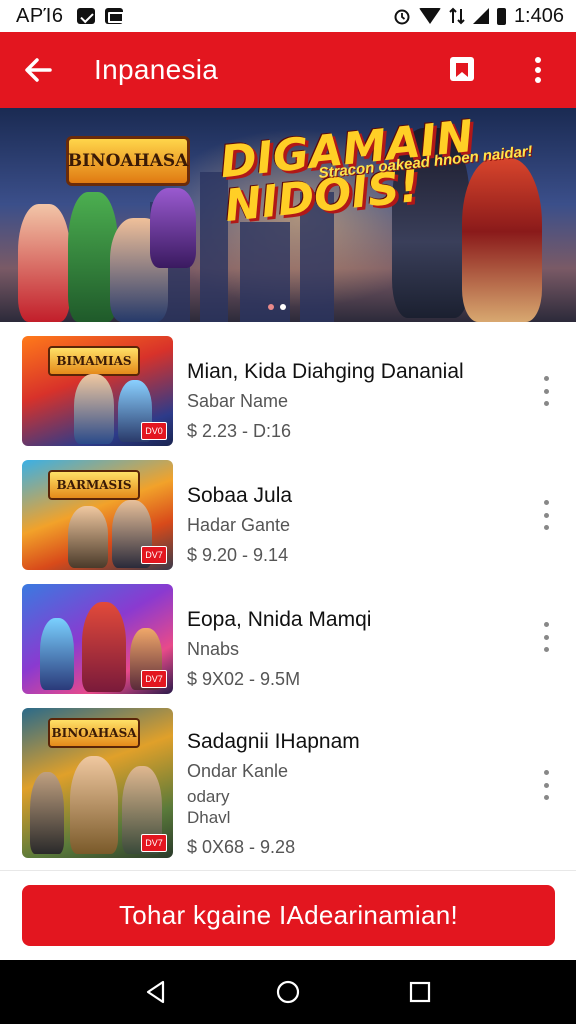  Describe the element at coordinates (97, 783) in the screenshot. I see `game-thumbnail: BINOAHASA DV7` at that location.